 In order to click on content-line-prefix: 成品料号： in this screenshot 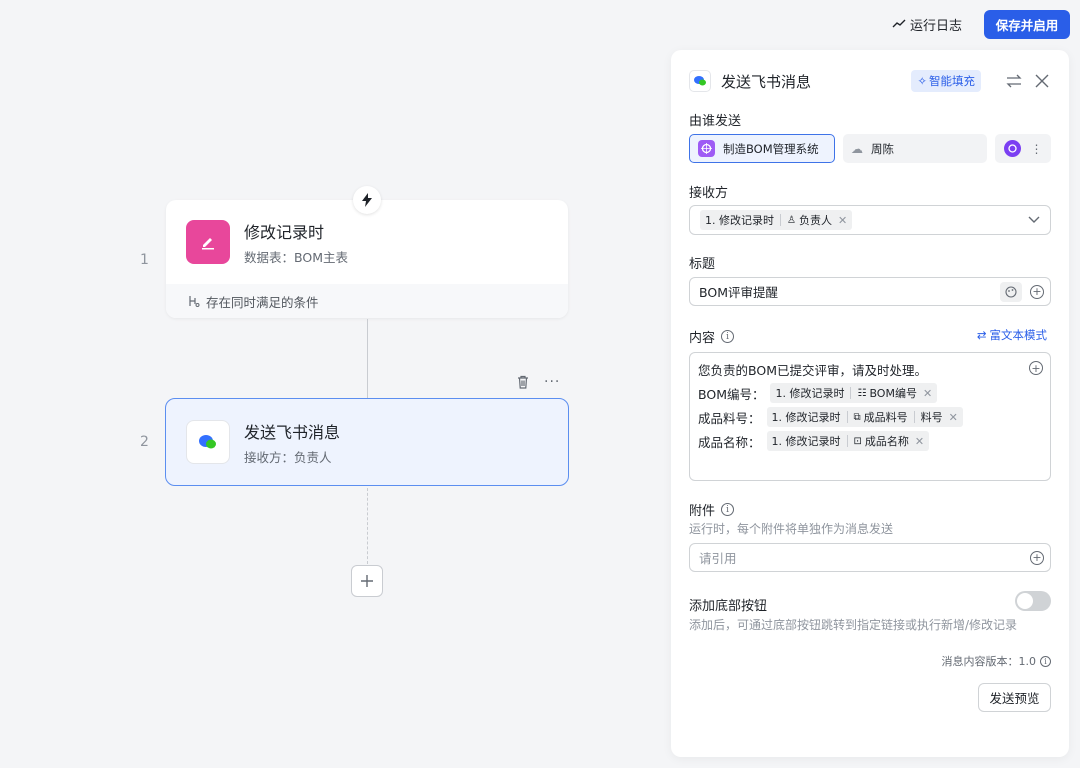, I will do `click(729, 418)`.